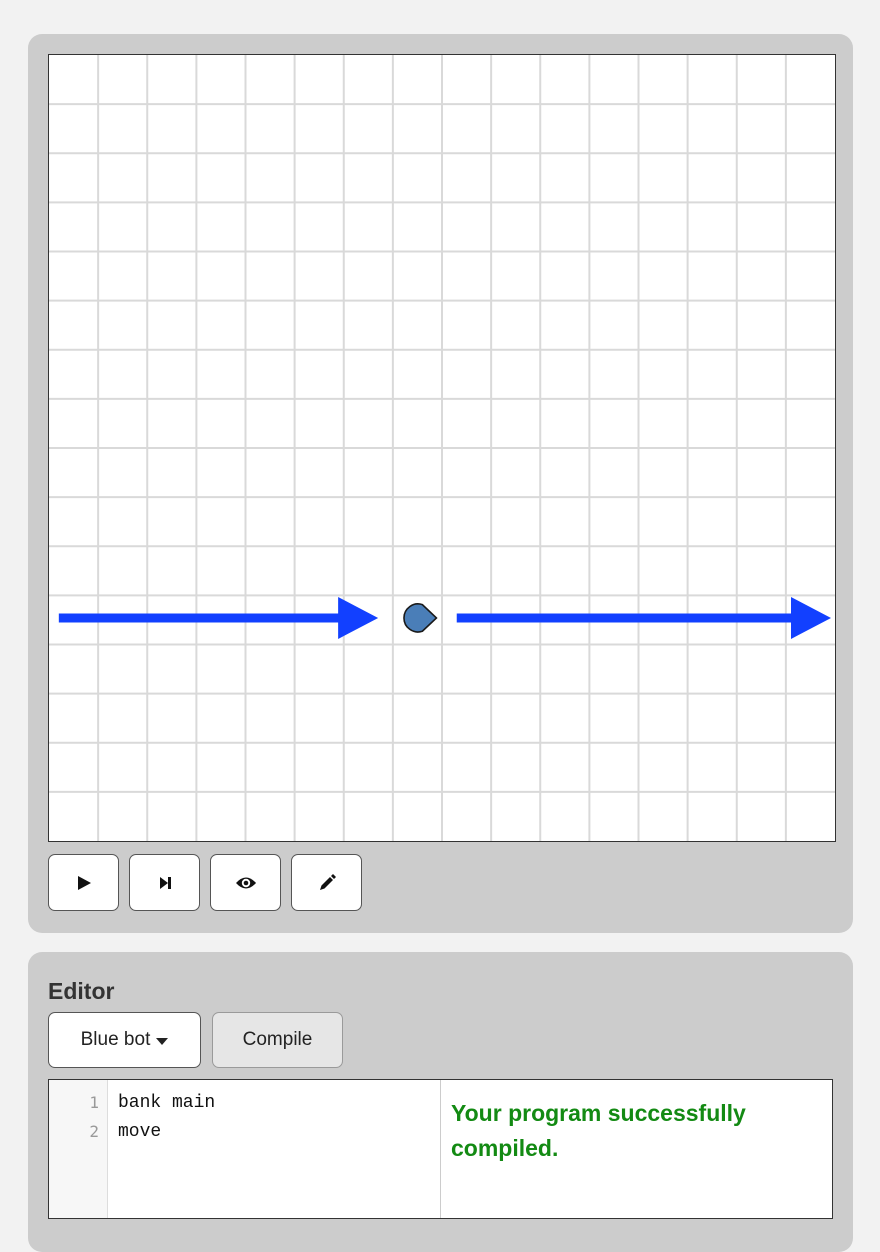 This screenshot has height=1252, width=880. Describe the element at coordinates (94, 1131) in the screenshot. I see `line-number: 2` at that location.